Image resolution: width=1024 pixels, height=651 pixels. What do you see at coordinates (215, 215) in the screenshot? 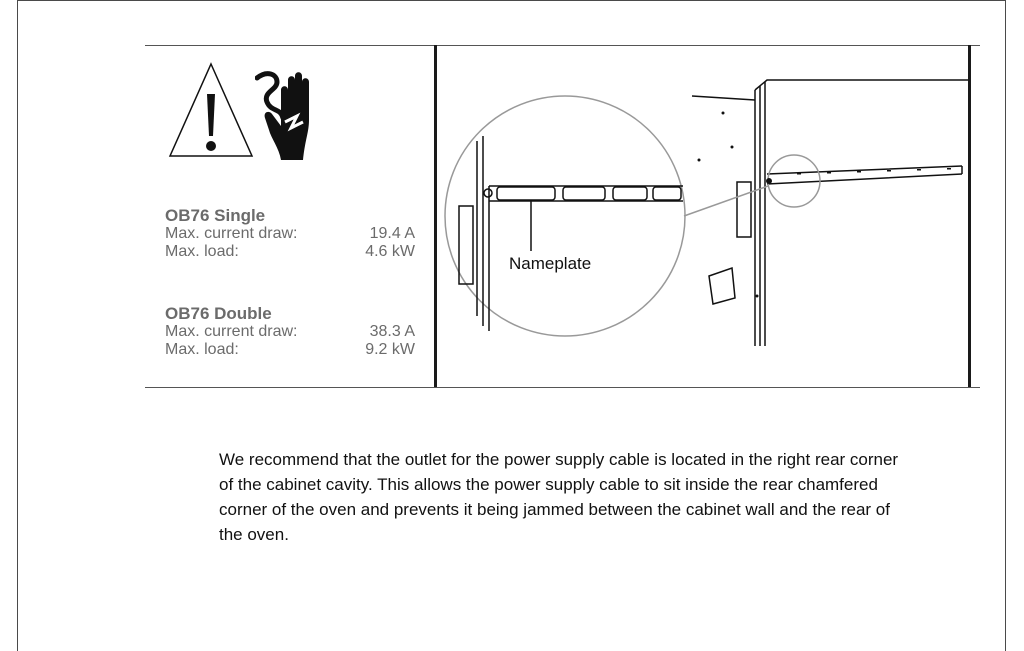
I see `spec-model-title: OB76 Single` at bounding box center [215, 215].